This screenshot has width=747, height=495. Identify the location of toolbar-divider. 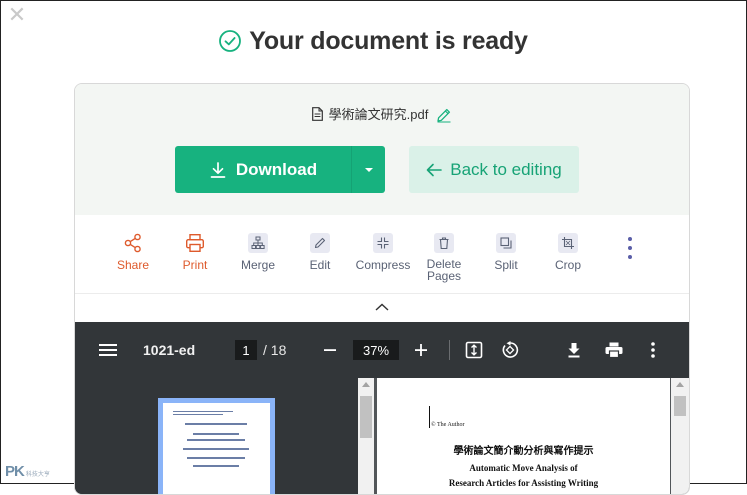
(449, 350).